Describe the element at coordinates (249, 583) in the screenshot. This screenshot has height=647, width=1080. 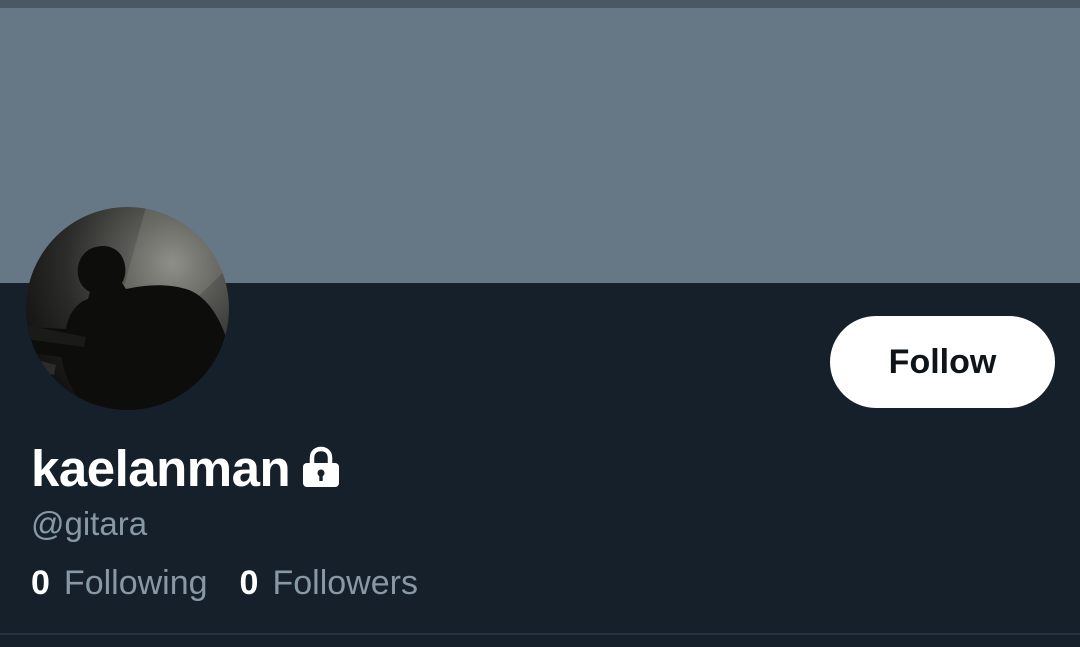
I see `followers-count: 0` at that location.